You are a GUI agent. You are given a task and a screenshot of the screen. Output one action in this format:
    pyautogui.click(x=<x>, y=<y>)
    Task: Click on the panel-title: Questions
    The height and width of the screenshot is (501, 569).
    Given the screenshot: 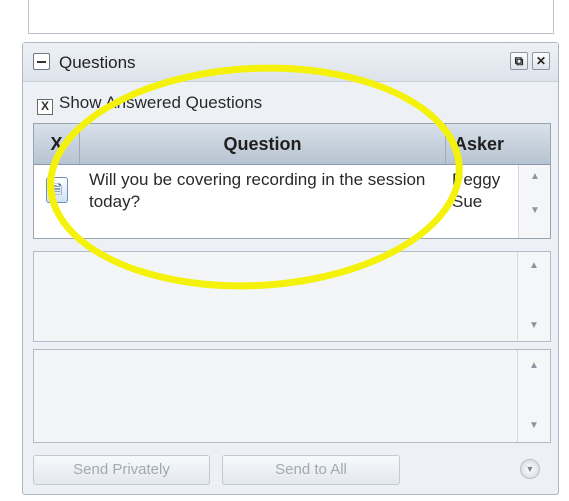 What is the action you would take?
    pyautogui.click(x=97, y=62)
    